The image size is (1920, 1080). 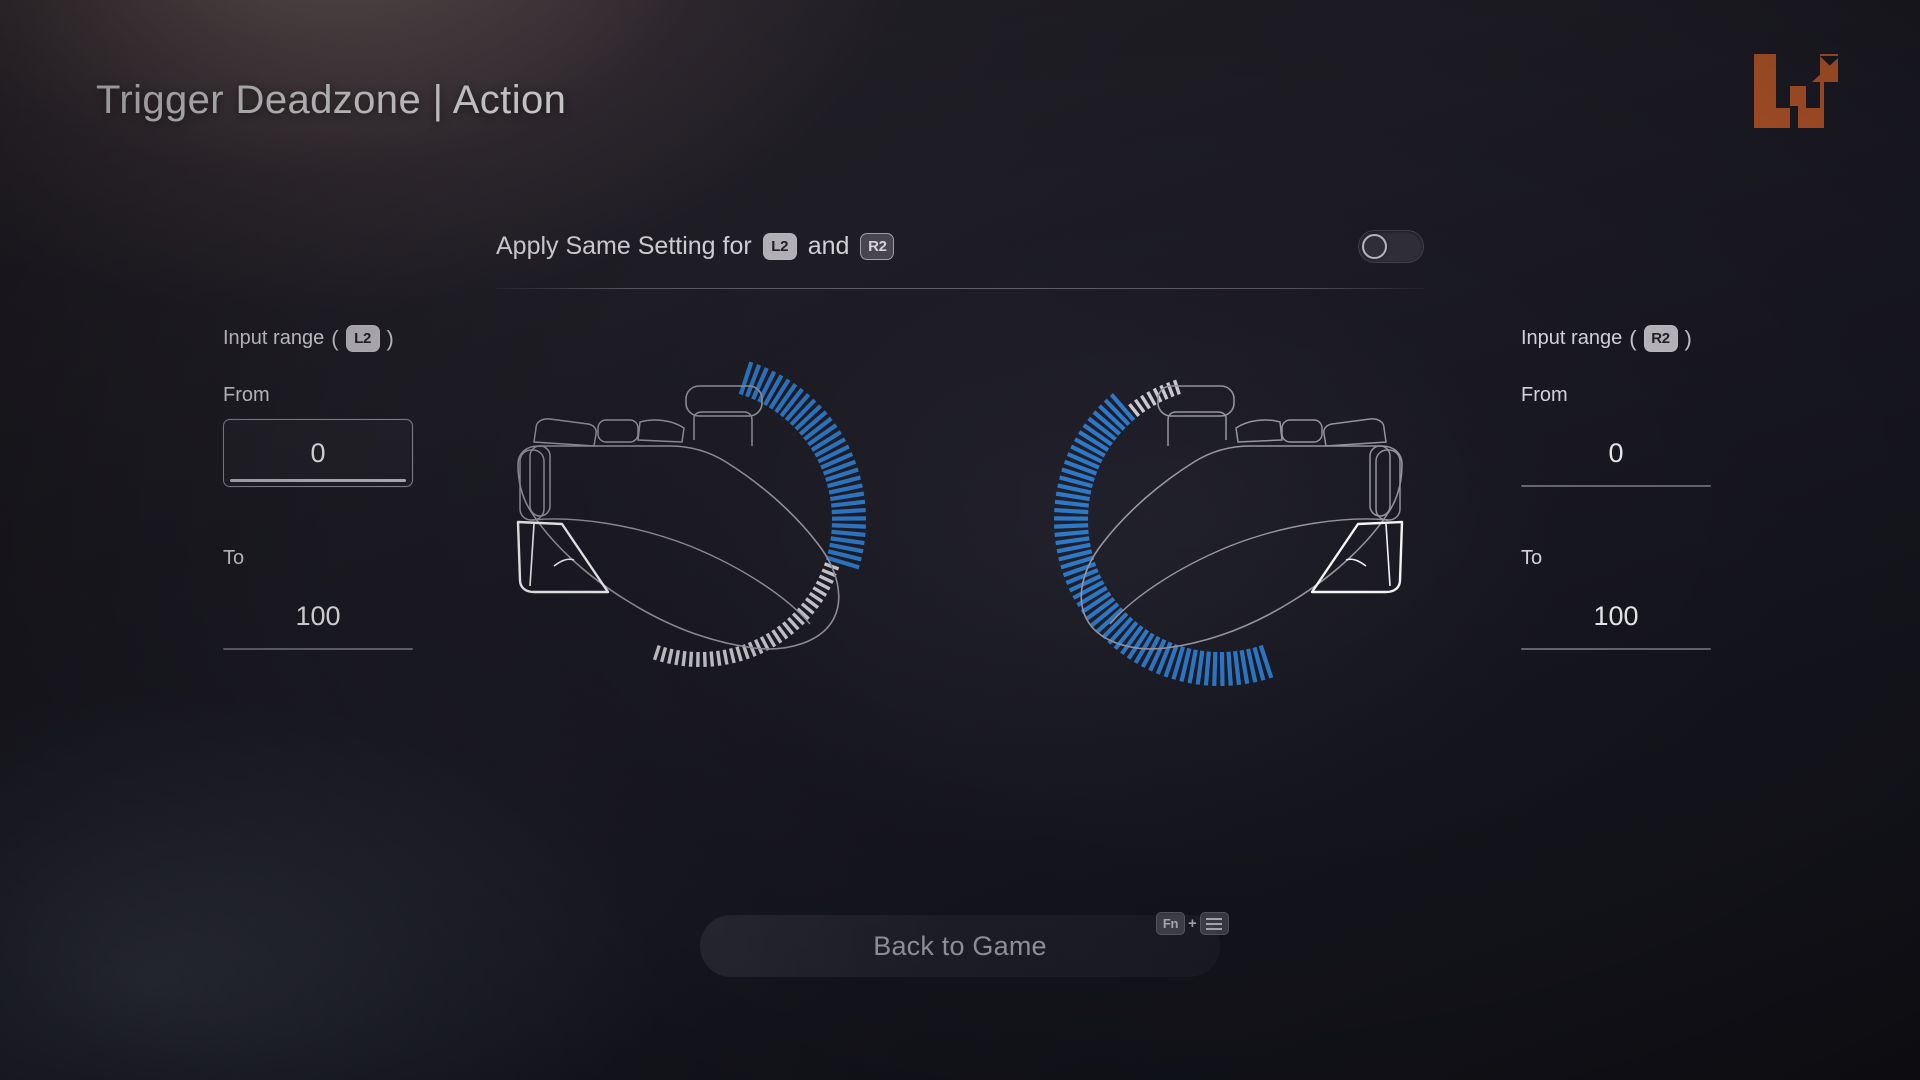 I want to click on from-label-l2: From, so click(x=246, y=395).